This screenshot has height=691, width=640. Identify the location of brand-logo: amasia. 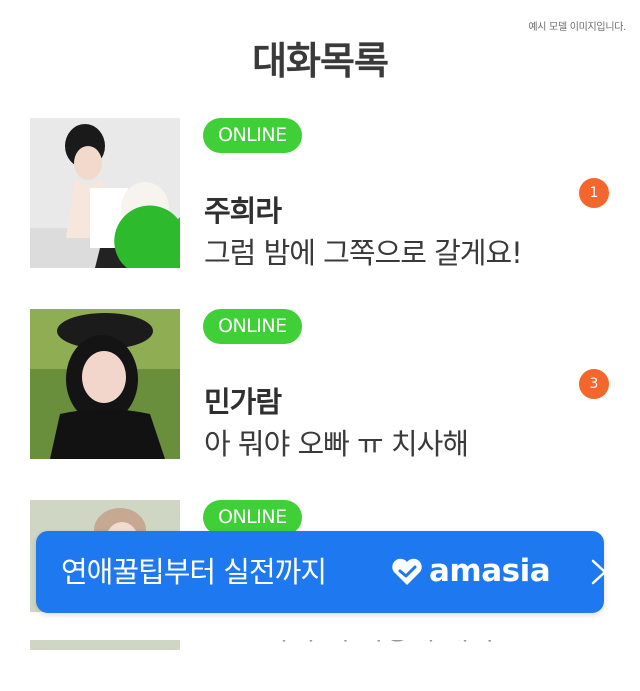
(490, 571).